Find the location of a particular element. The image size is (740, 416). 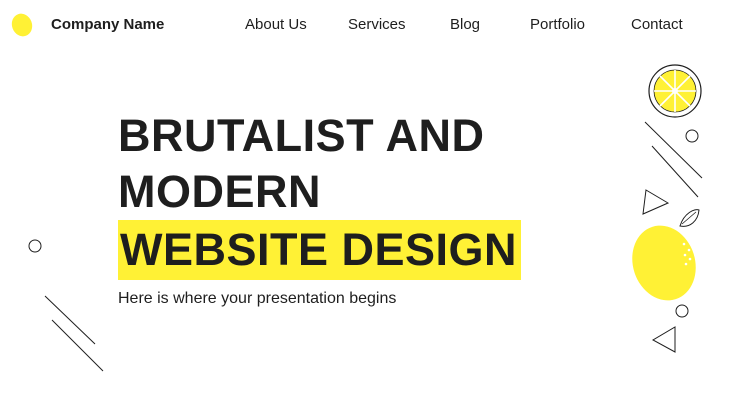

hero-highlight: WEBSITE DESIGN is located at coordinates (320, 250).